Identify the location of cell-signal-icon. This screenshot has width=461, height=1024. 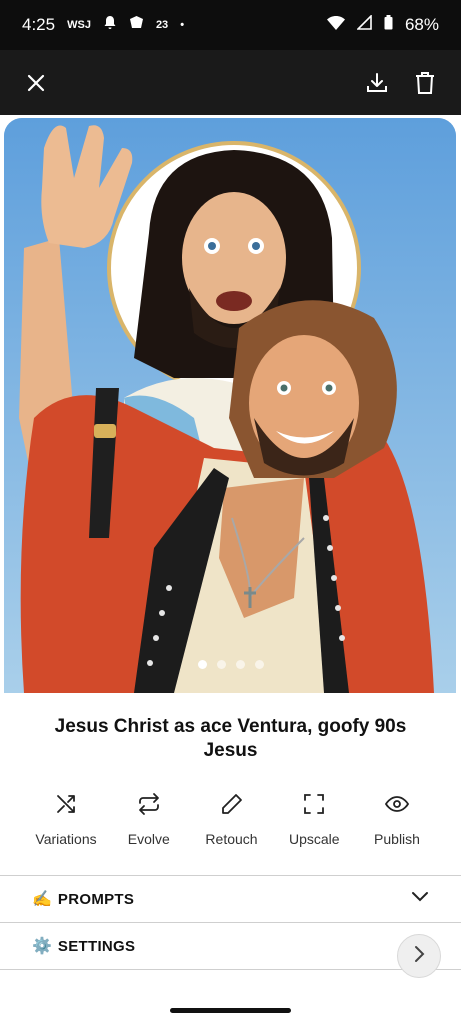
(364, 24).